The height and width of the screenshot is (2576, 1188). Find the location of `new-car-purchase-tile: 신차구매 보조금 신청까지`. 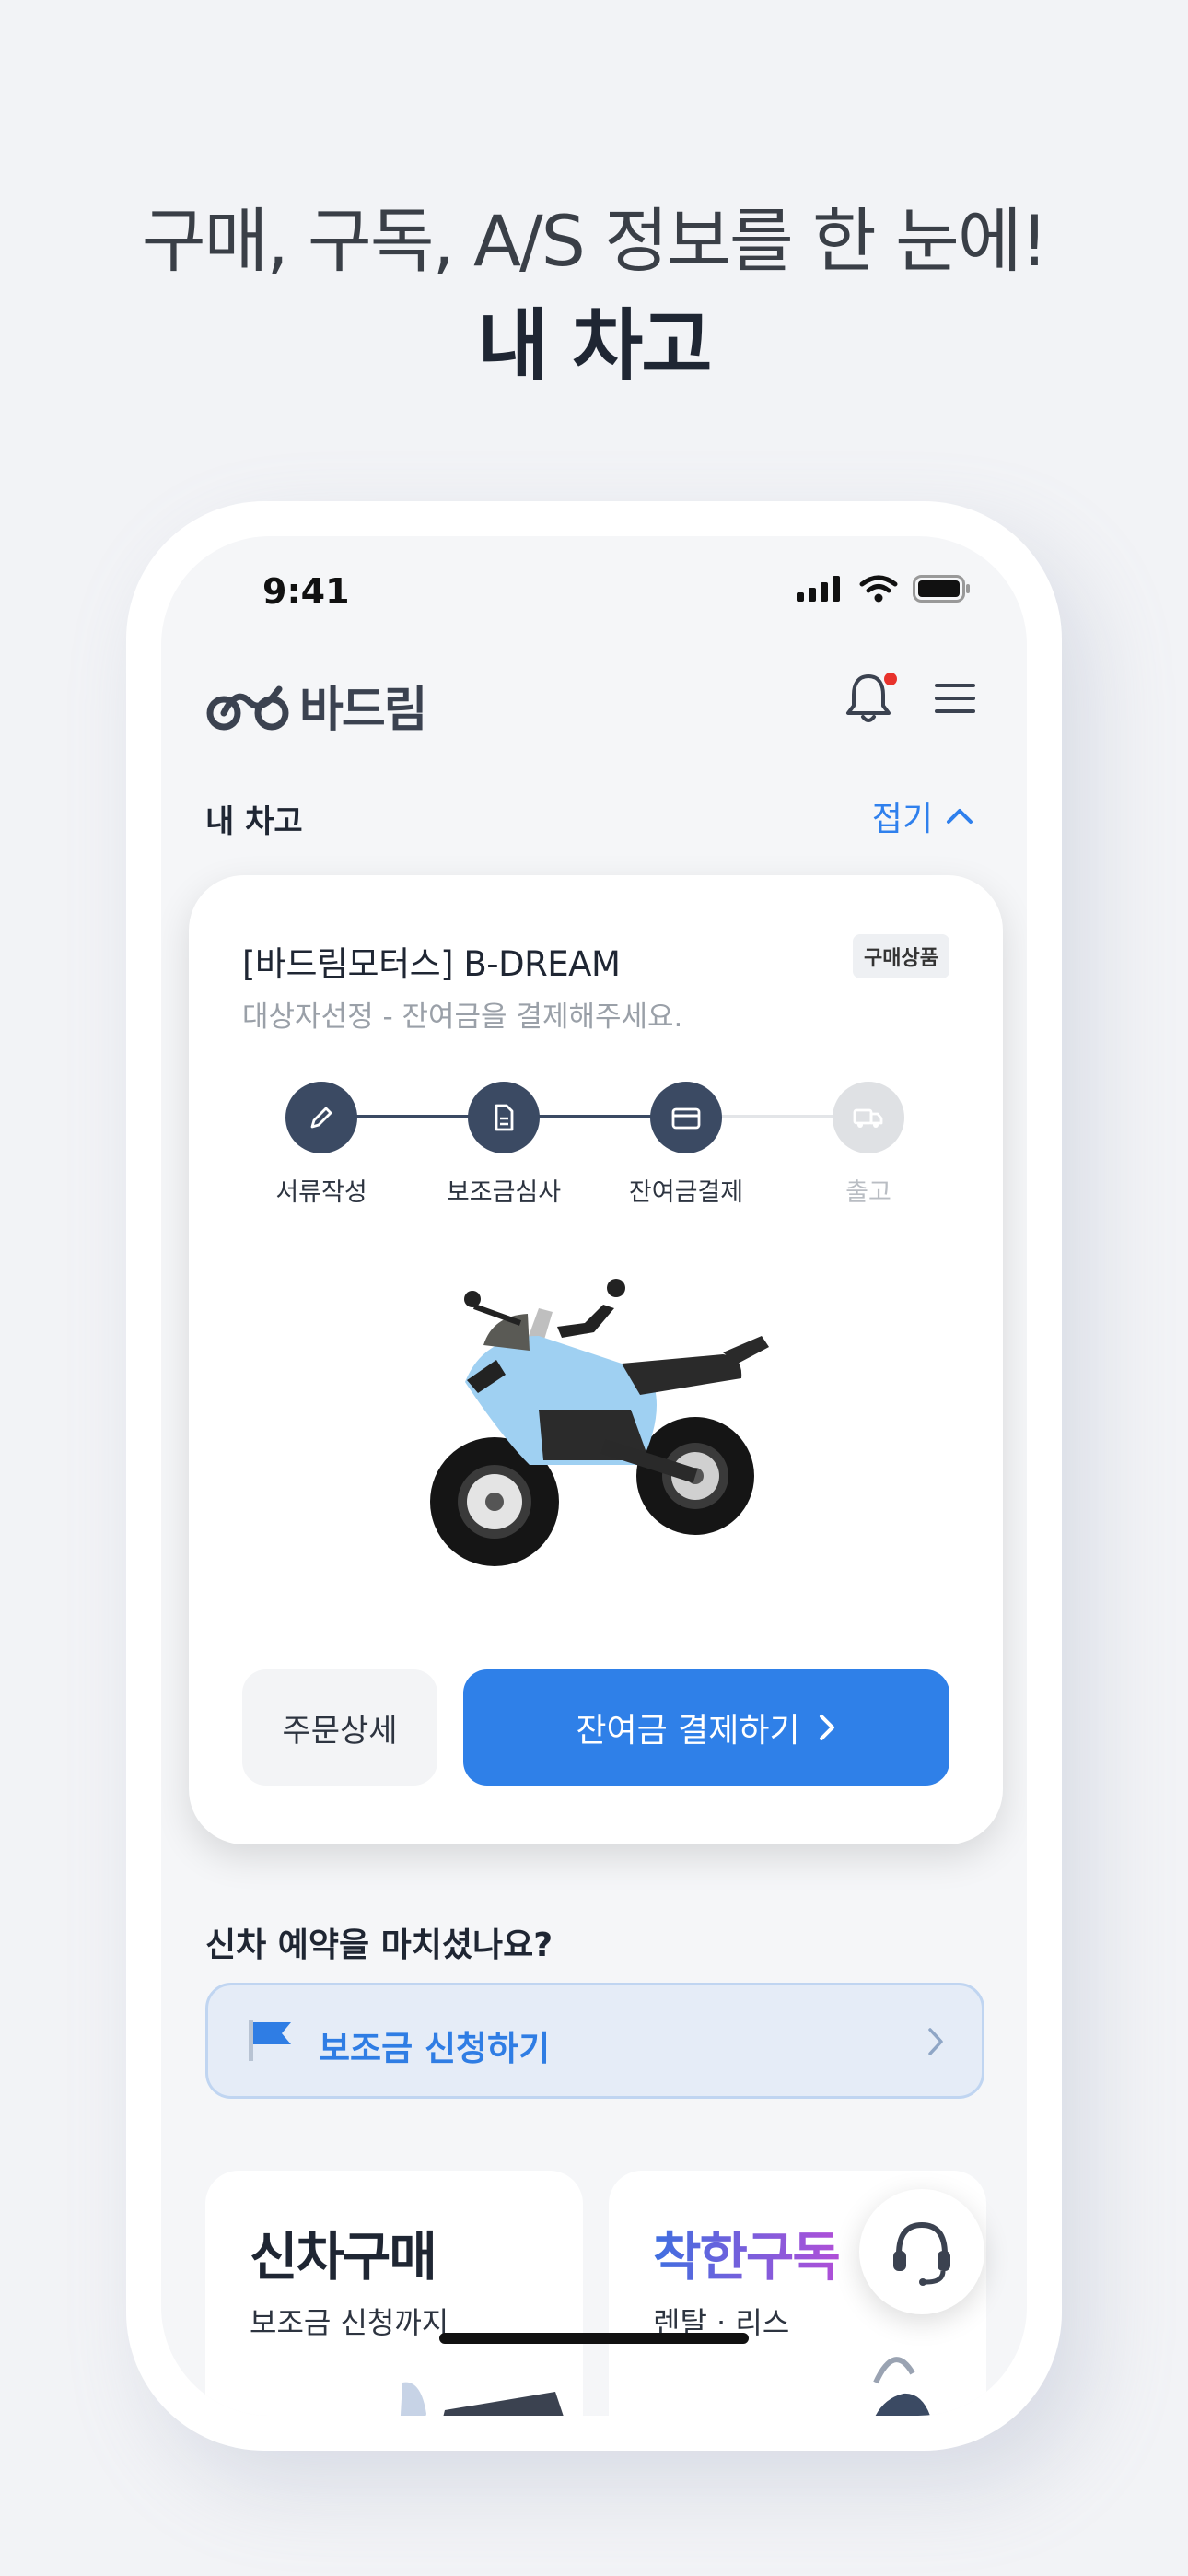

new-car-purchase-tile: 신차구매 보조금 신청까지 is located at coordinates (394, 2293).